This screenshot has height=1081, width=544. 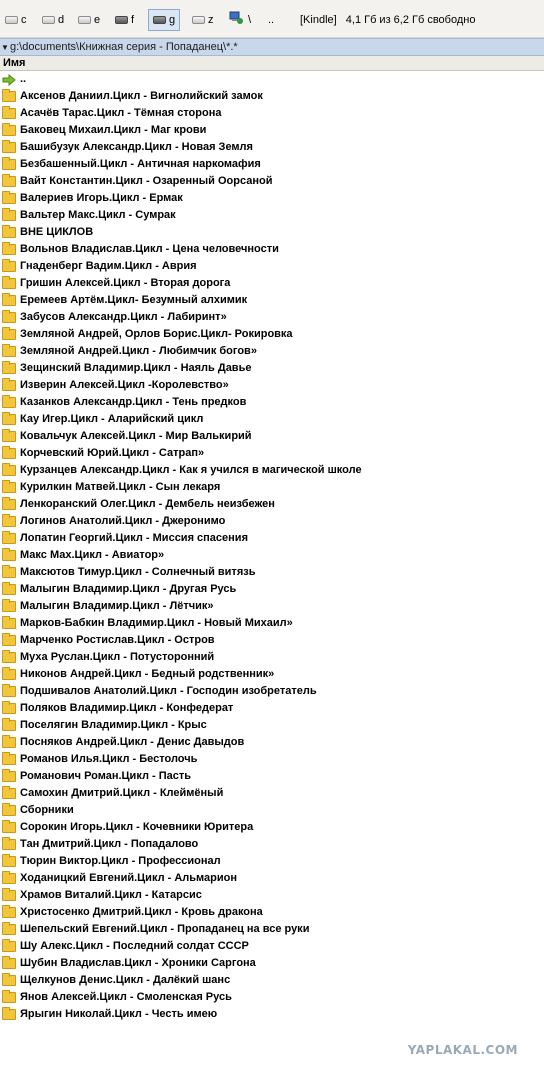 What do you see at coordinates (108, 266) in the screenshot?
I see `list-item-label: Гнаденберг Вадим.Цикл - Аврия` at bounding box center [108, 266].